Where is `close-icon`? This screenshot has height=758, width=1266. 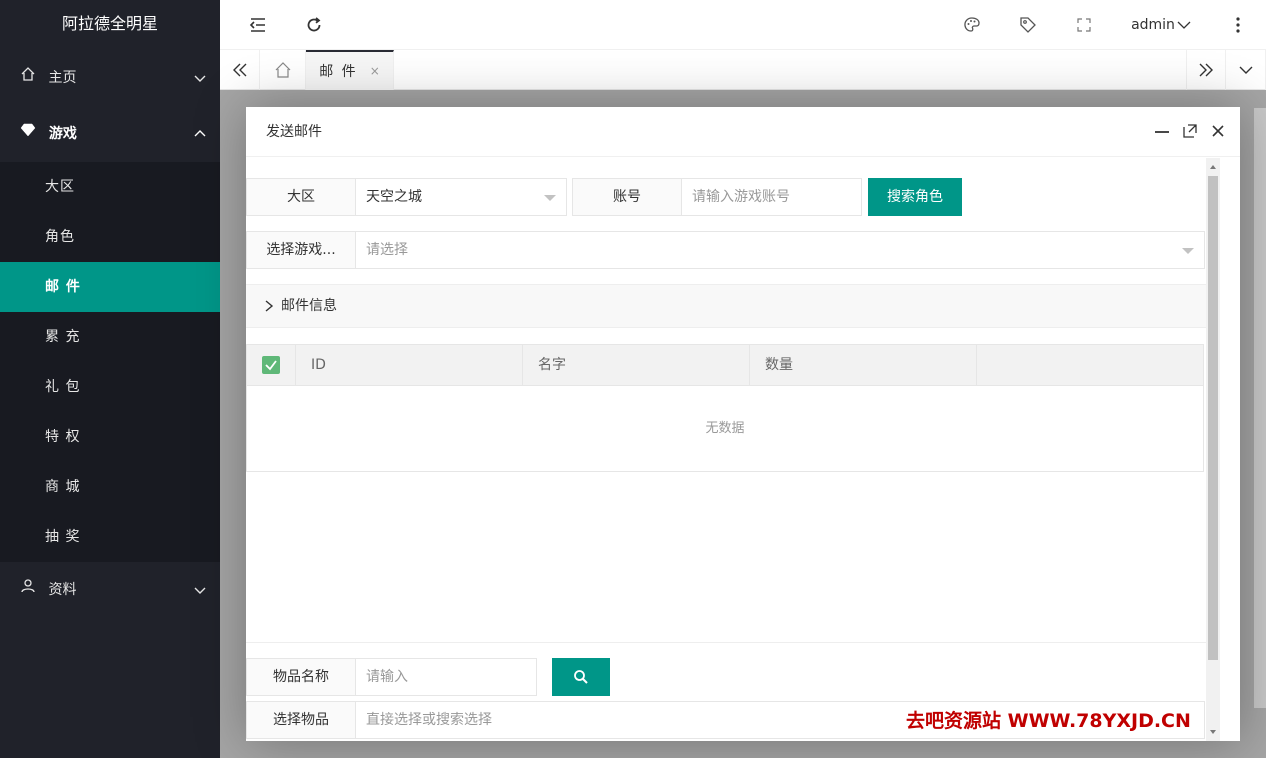
close-icon is located at coordinates (1218, 131).